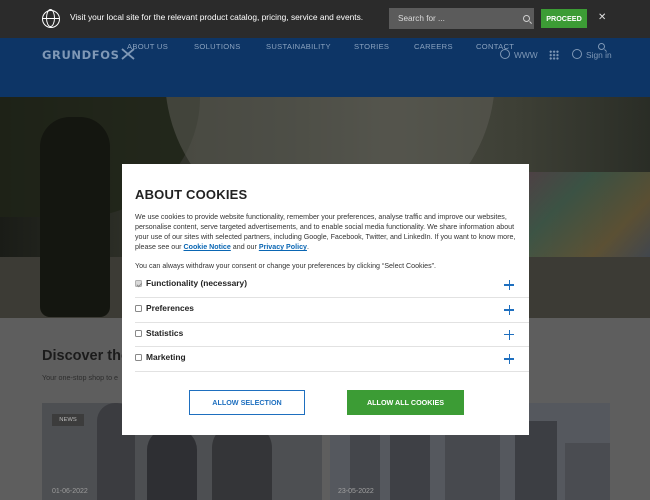 The width and height of the screenshot is (650, 500). I want to click on cookie-category-statistics: Statistics, so click(332, 335).